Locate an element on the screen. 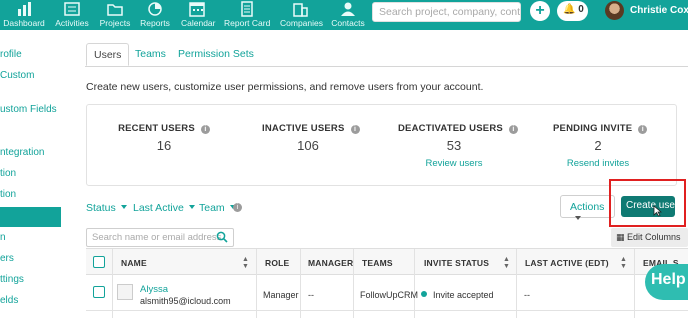 The image size is (688, 318). sidebar-item-custom: Custom is located at coordinates (17, 75).